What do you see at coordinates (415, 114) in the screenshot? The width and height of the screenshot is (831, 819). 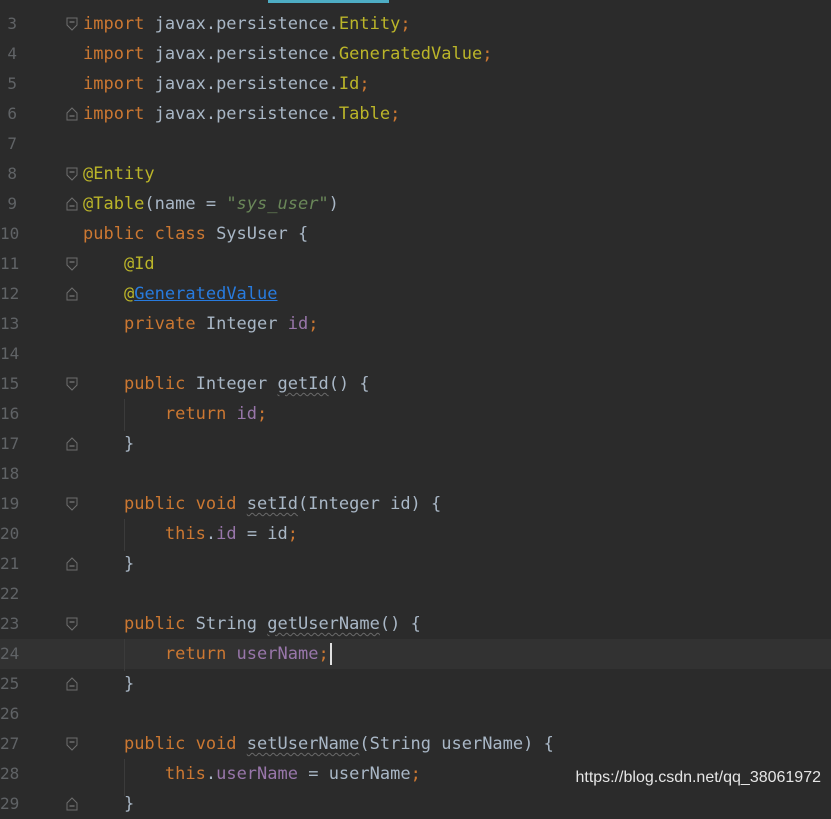 I see `code-line: 6 import javax.persistence.Table;` at bounding box center [415, 114].